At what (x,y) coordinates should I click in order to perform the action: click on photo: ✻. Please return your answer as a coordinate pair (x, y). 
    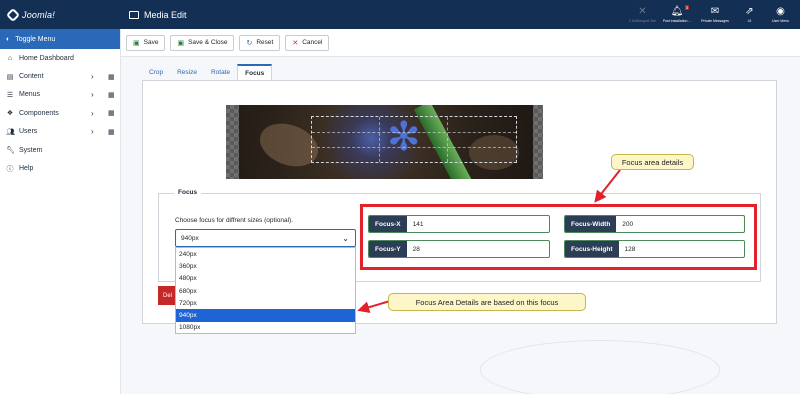
    Looking at the image, I should click on (386, 142).